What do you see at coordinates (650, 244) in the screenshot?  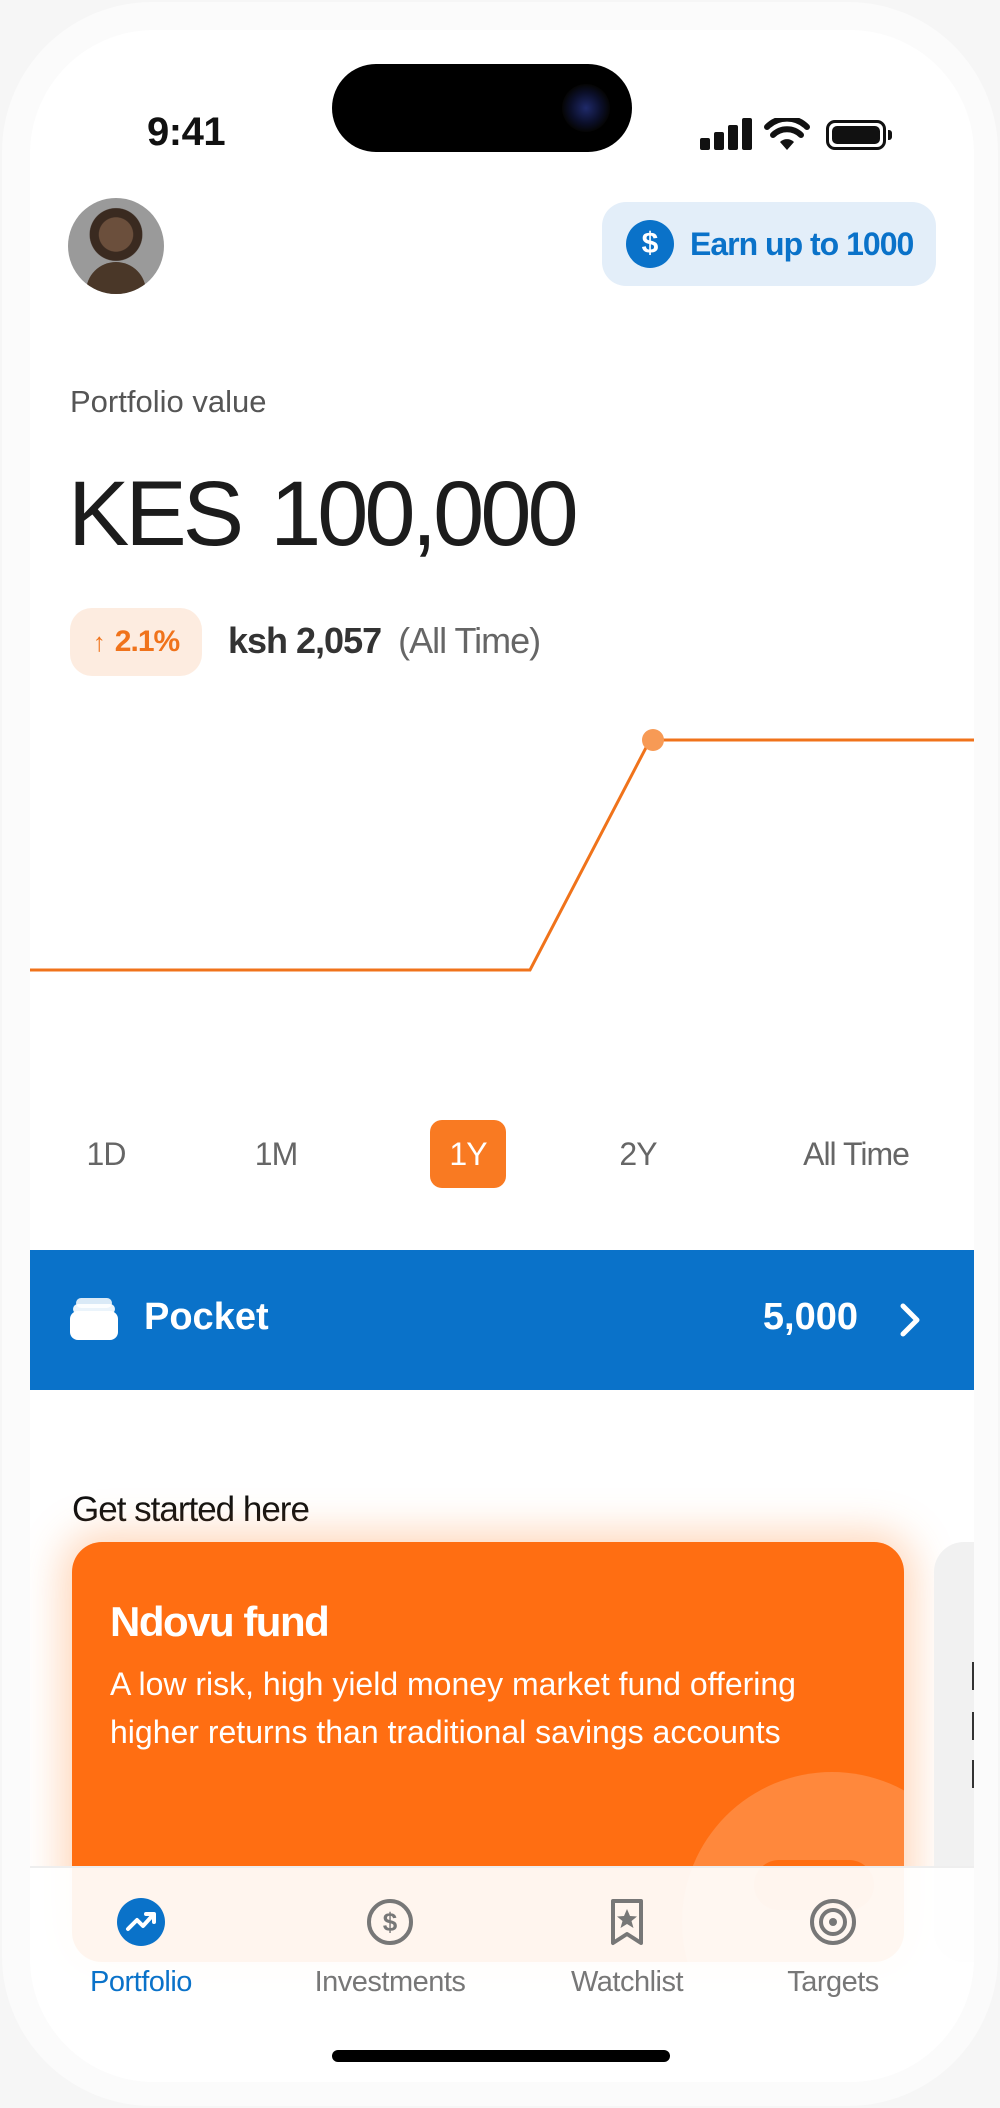 I see `dollar-coin-icon: $` at bounding box center [650, 244].